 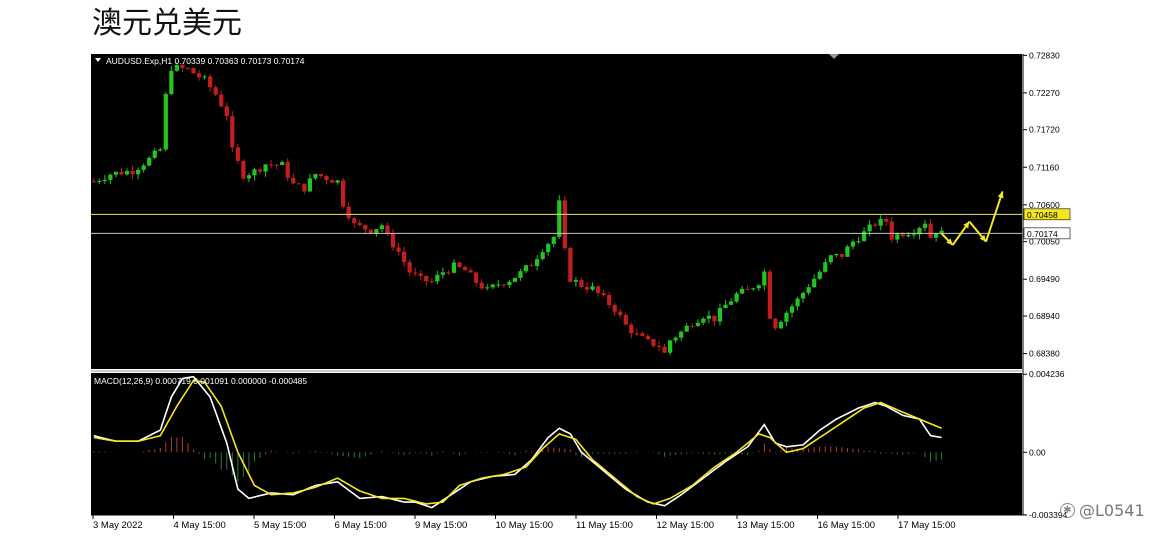 I want to click on level-price-label: 0.70458, so click(x=1042, y=215).